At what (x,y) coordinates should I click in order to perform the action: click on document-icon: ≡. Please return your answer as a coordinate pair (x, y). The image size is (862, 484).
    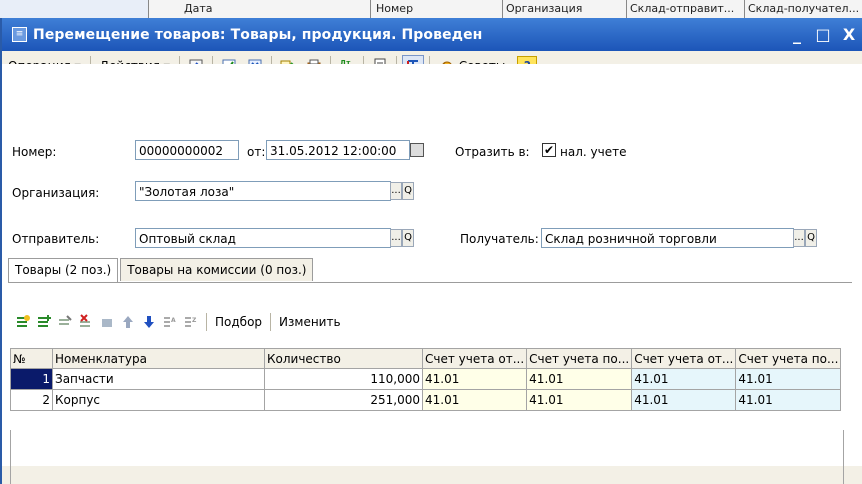
    Looking at the image, I should click on (19, 34).